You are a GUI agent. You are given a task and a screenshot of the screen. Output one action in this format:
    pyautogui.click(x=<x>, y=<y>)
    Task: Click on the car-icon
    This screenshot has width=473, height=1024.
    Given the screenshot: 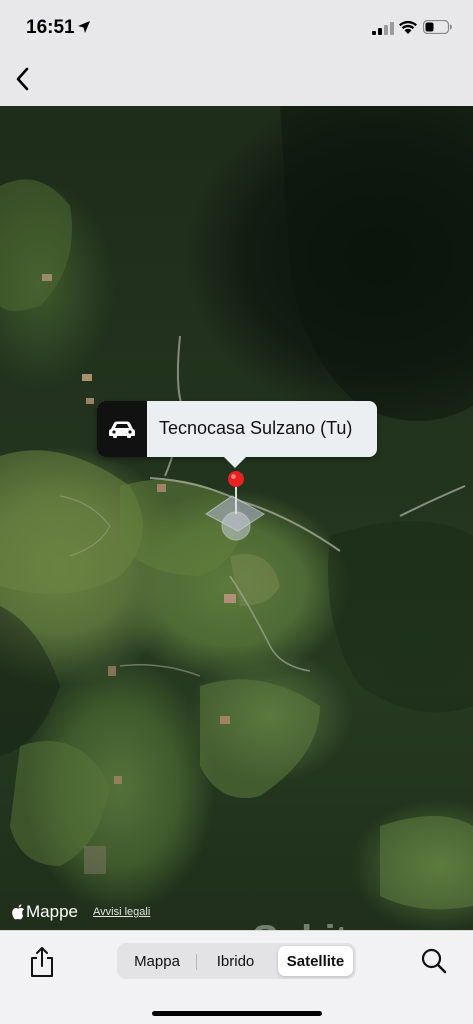 What is the action you would take?
    pyautogui.click(x=122, y=429)
    